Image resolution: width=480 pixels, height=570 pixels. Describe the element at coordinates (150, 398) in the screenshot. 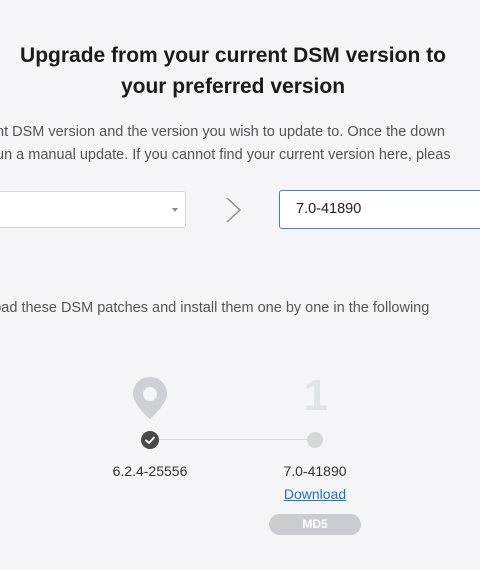

I see `location-pin-icon` at that location.